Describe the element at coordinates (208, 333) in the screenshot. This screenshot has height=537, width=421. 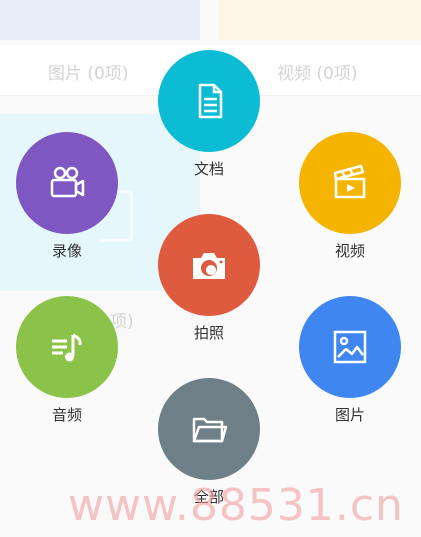
I see `photo-label: 拍照` at that location.